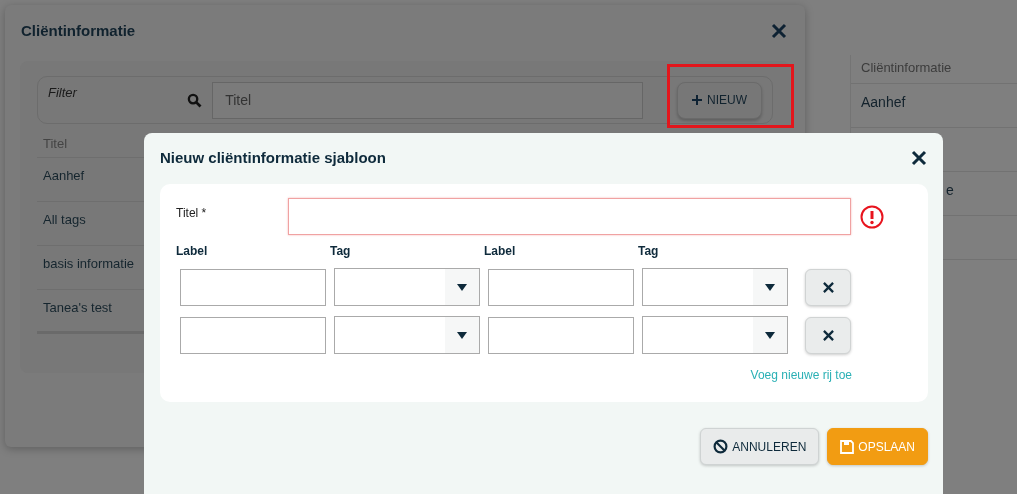 The width and height of the screenshot is (1017, 494). I want to click on add-row-link: Voeg nieuwe rij toe, so click(801, 375).